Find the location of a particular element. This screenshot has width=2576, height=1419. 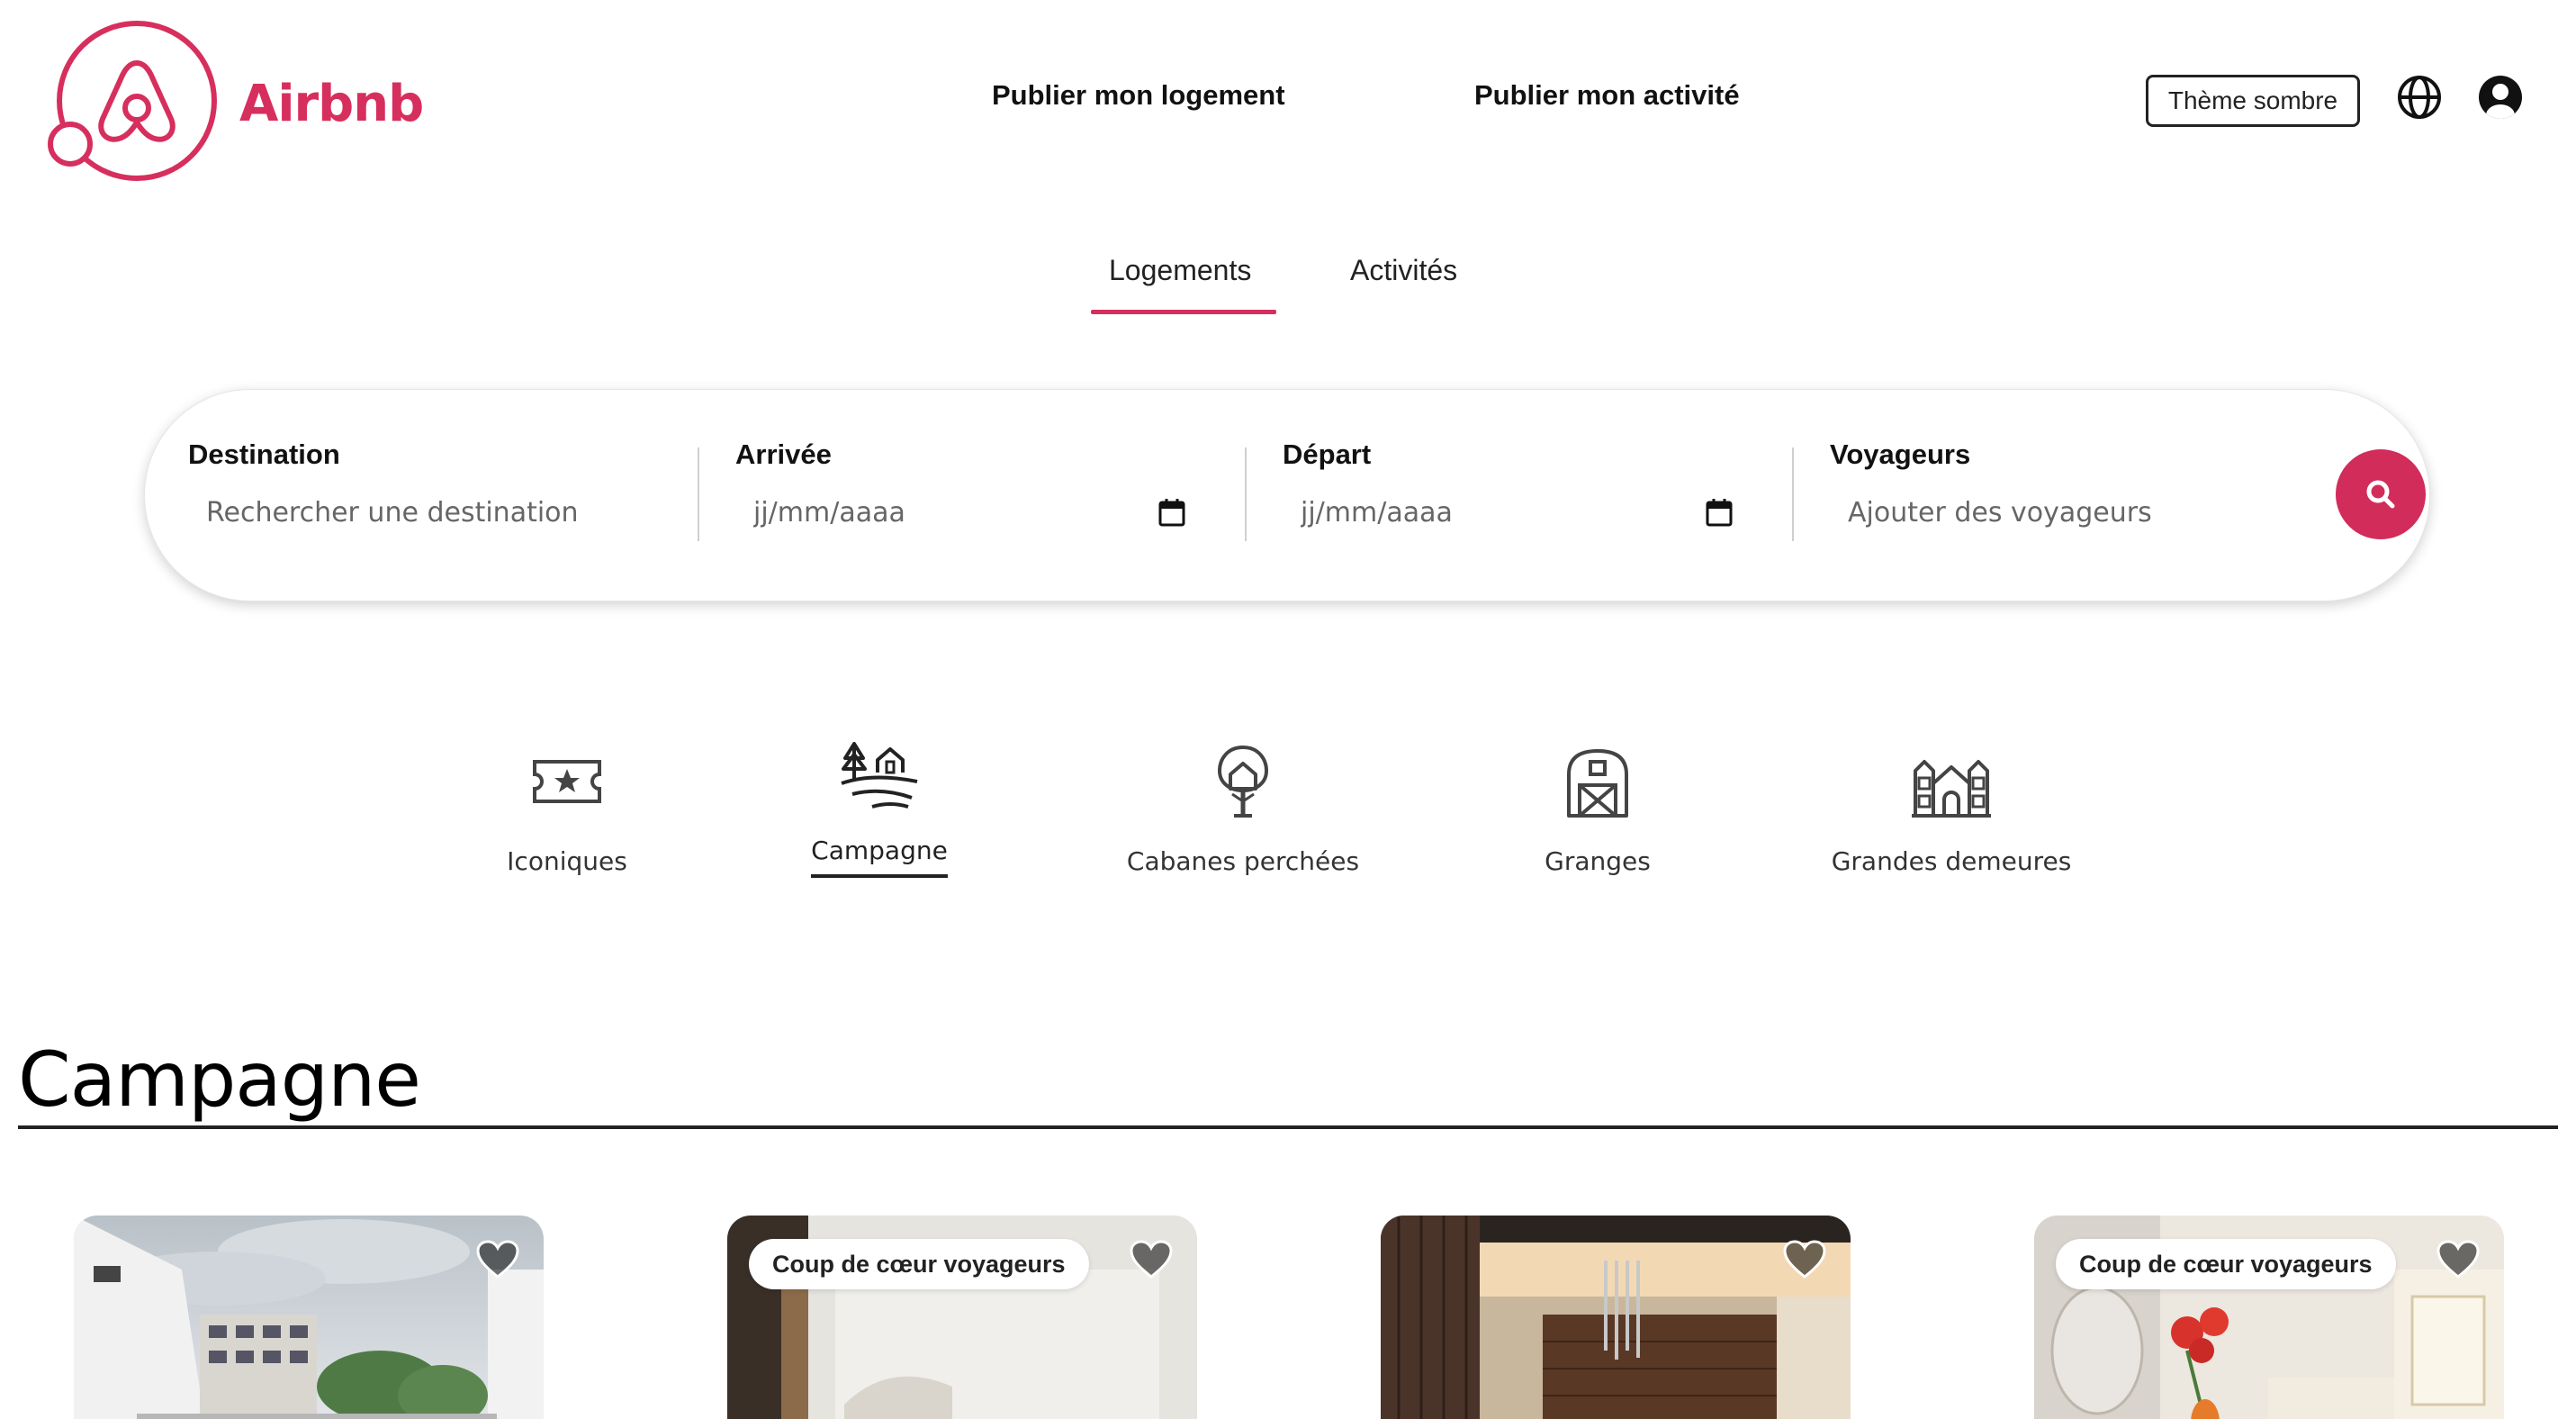

section-divider is located at coordinates (1288, 1127).